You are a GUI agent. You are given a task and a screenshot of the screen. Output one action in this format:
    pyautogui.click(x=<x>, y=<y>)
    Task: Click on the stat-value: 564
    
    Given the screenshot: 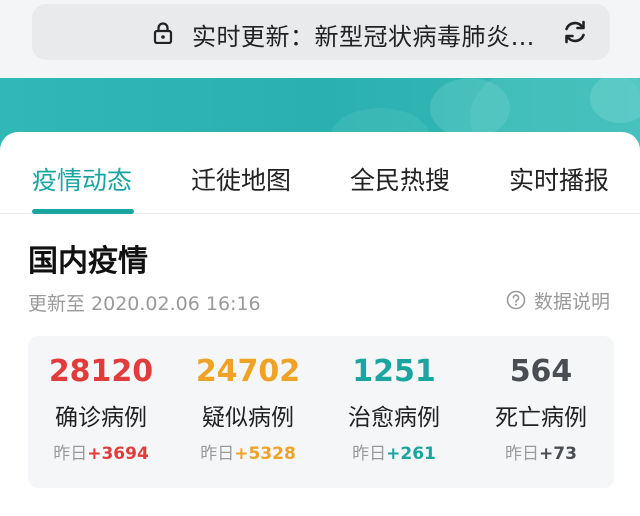 What is the action you would take?
    pyautogui.click(x=541, y=371)
    